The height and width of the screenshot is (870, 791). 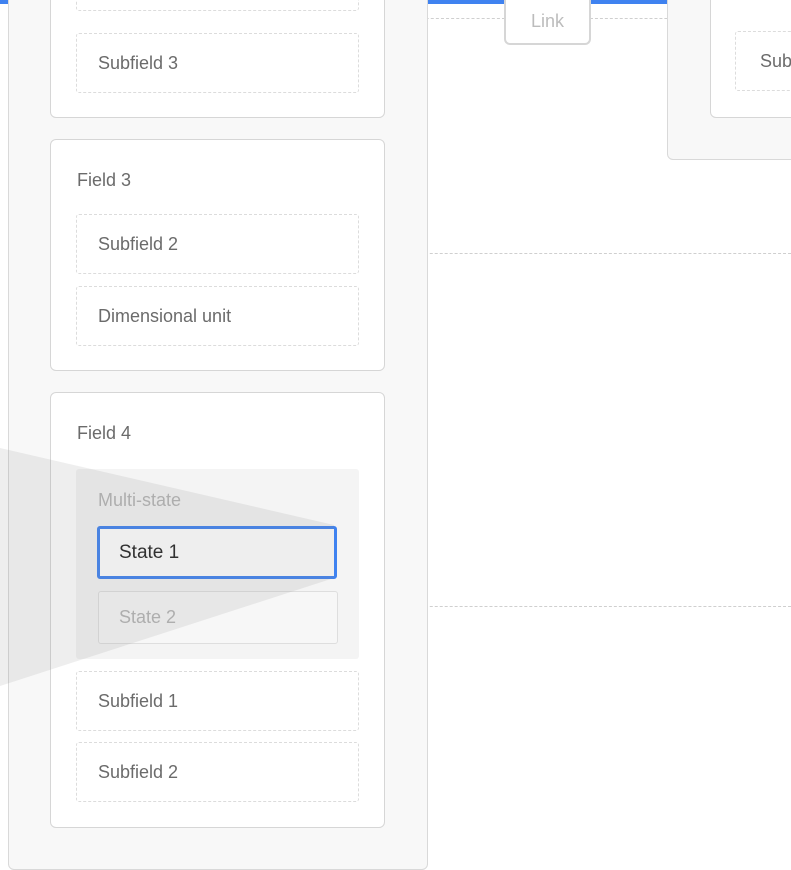 I want to click on link-label-text: Link, so click(x=547, y=21).